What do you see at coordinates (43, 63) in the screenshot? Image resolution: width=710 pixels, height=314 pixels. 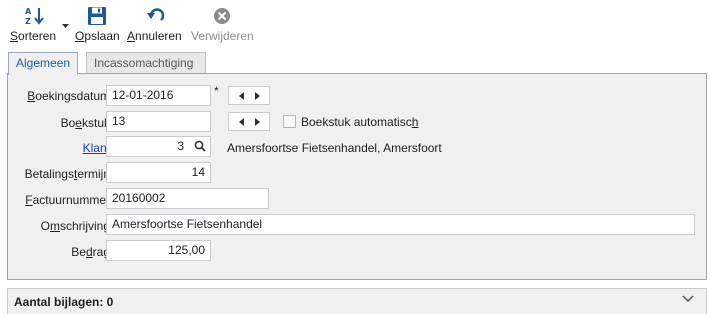 I see `tab-algemeen: Algemeen` at bounding box center [43, 63].